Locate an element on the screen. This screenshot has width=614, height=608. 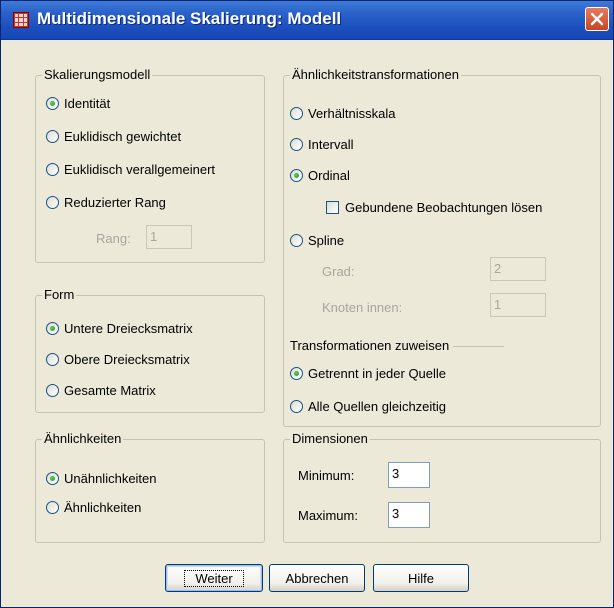
radio-reduzierter-rang: Reduzierter Rang is located at coordinates (106, 202).